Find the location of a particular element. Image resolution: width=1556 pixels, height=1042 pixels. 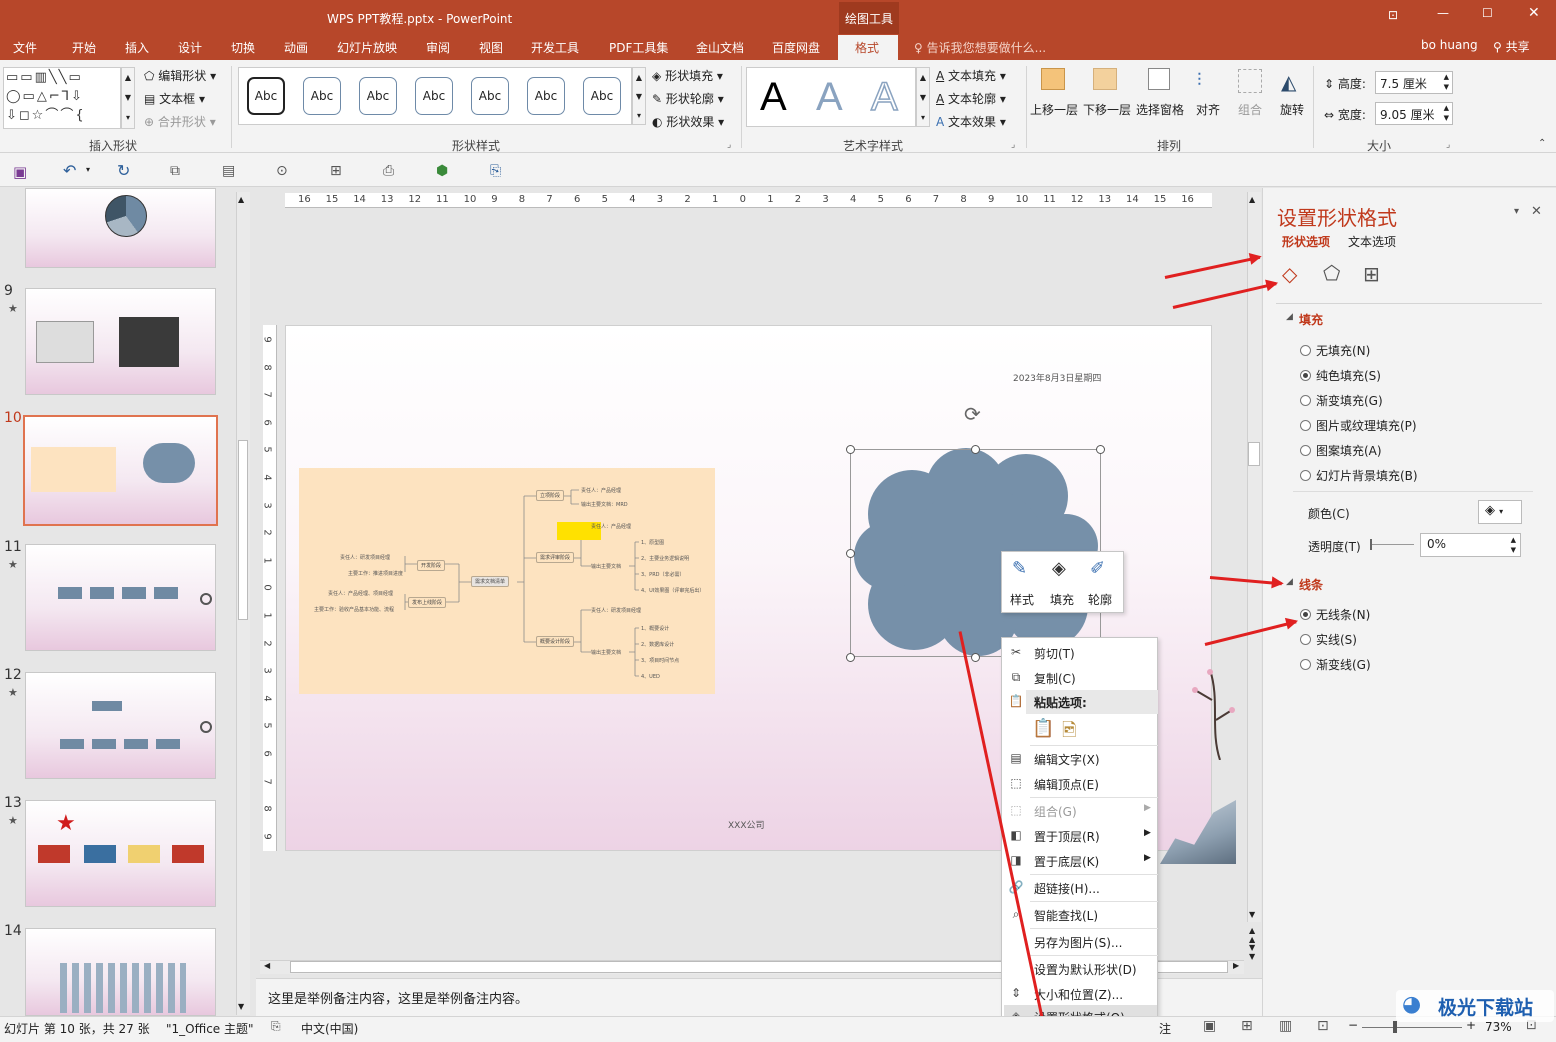

menu-cut: 剪切(T) is located at coordinates (1054, 653).